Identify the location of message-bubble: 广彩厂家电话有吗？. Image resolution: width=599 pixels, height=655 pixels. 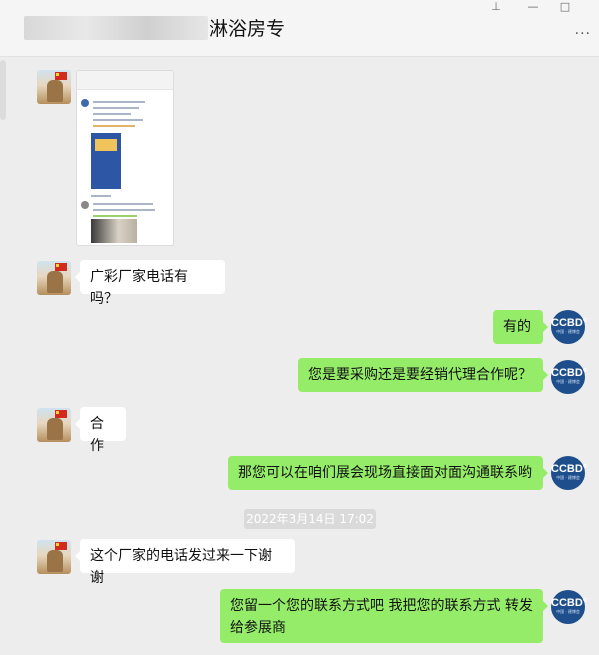
(150, 283).